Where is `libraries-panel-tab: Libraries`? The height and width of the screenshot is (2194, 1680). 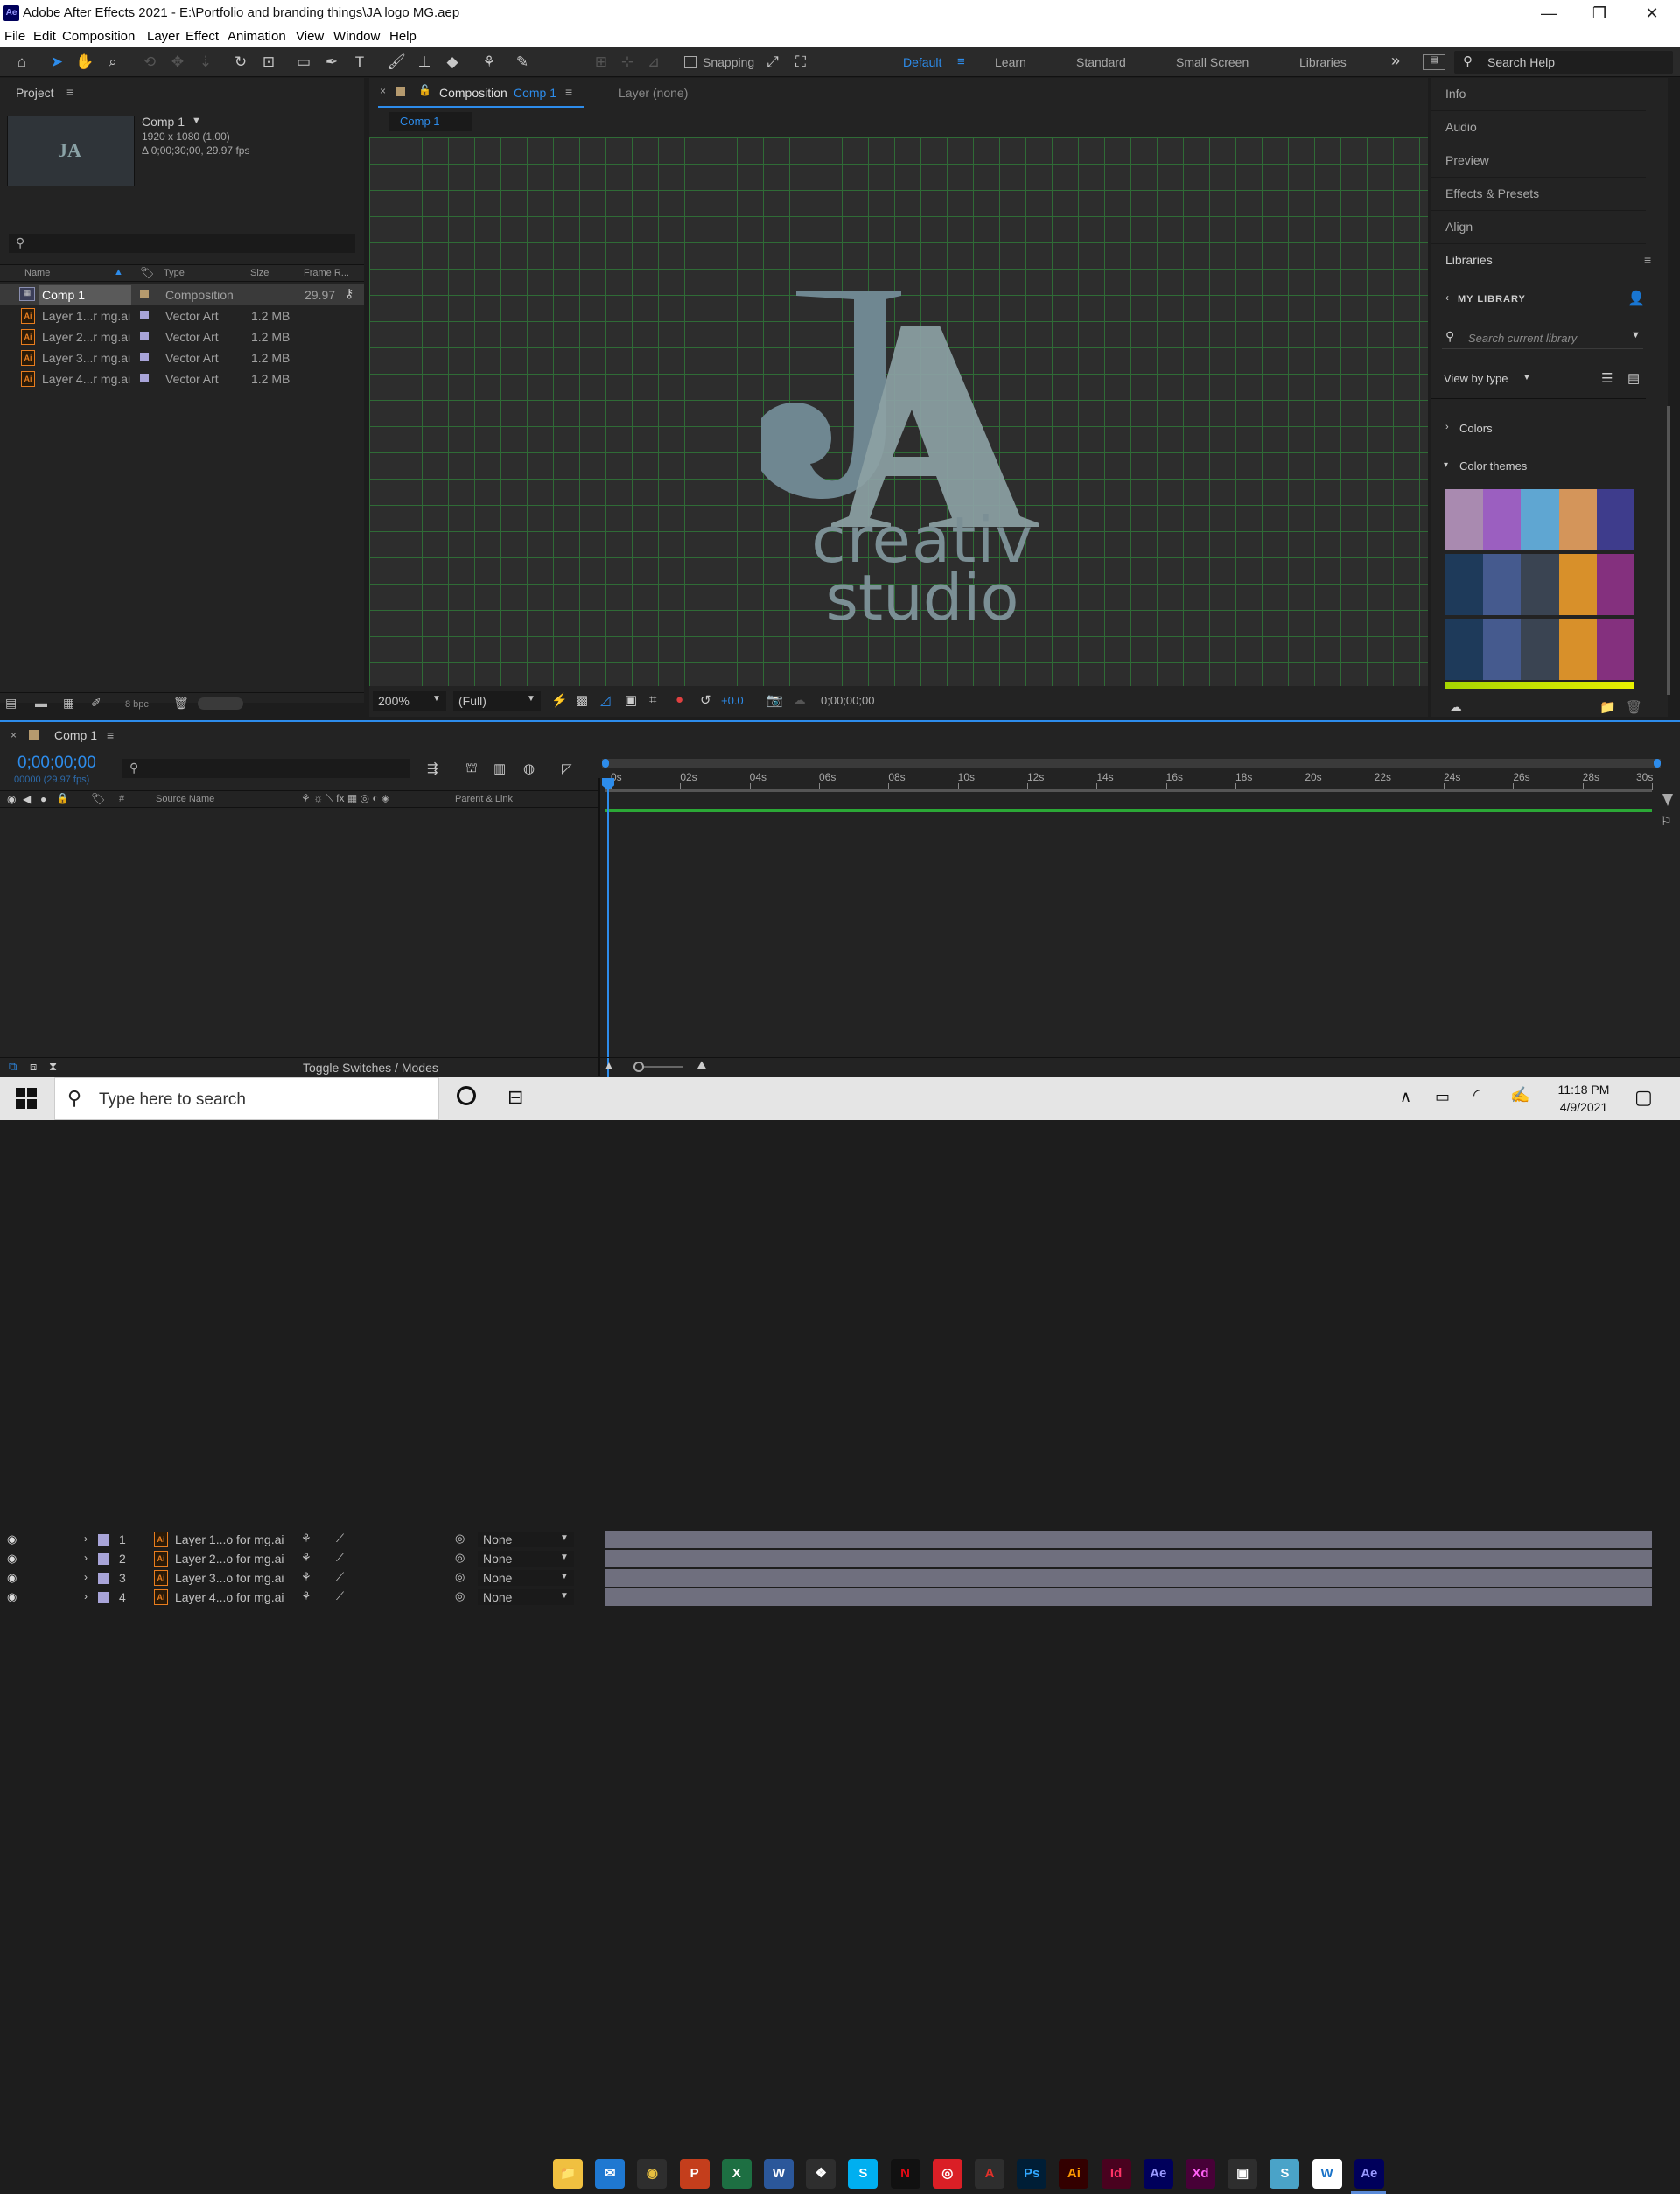 libraries-panel-tab: Libraries is located at coordinates (1539, 260).